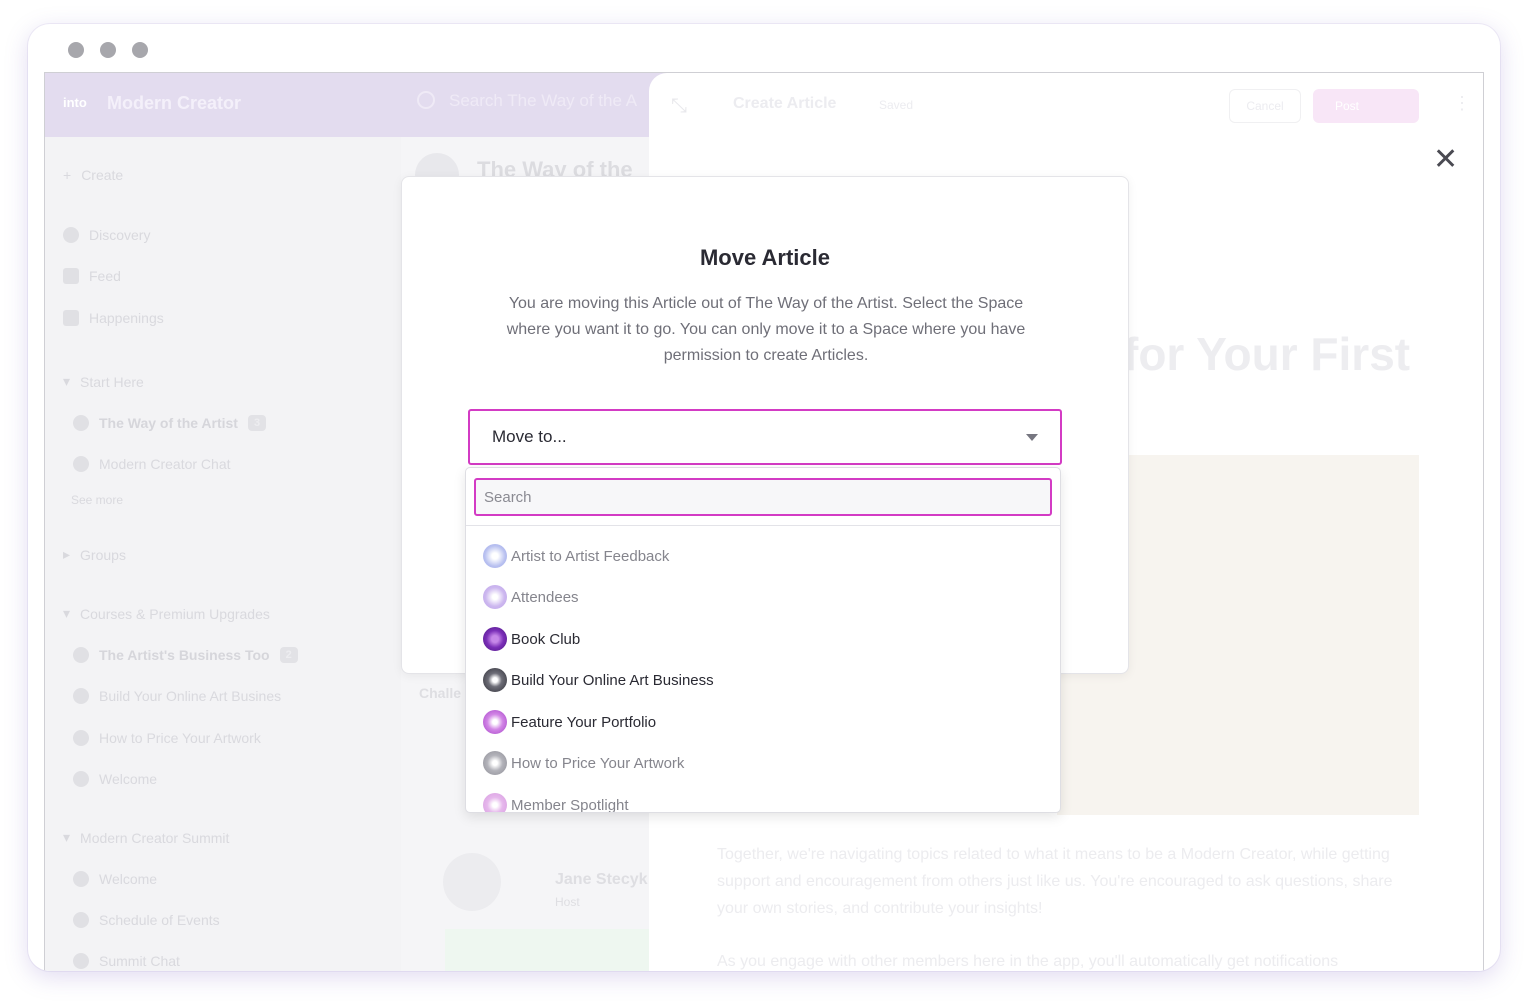 The width and height of the screenshot is (1528, 1004). I want to click on sidebar-item-happenings: Happenings, so click(113, 318).